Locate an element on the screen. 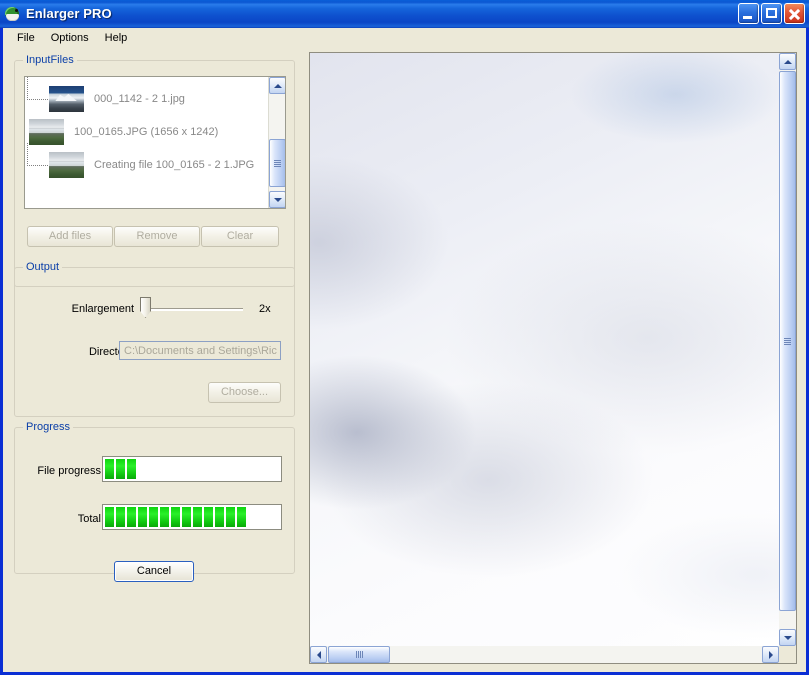 The image size is (809, 675). window-controls is located at coordinates (771, 13).